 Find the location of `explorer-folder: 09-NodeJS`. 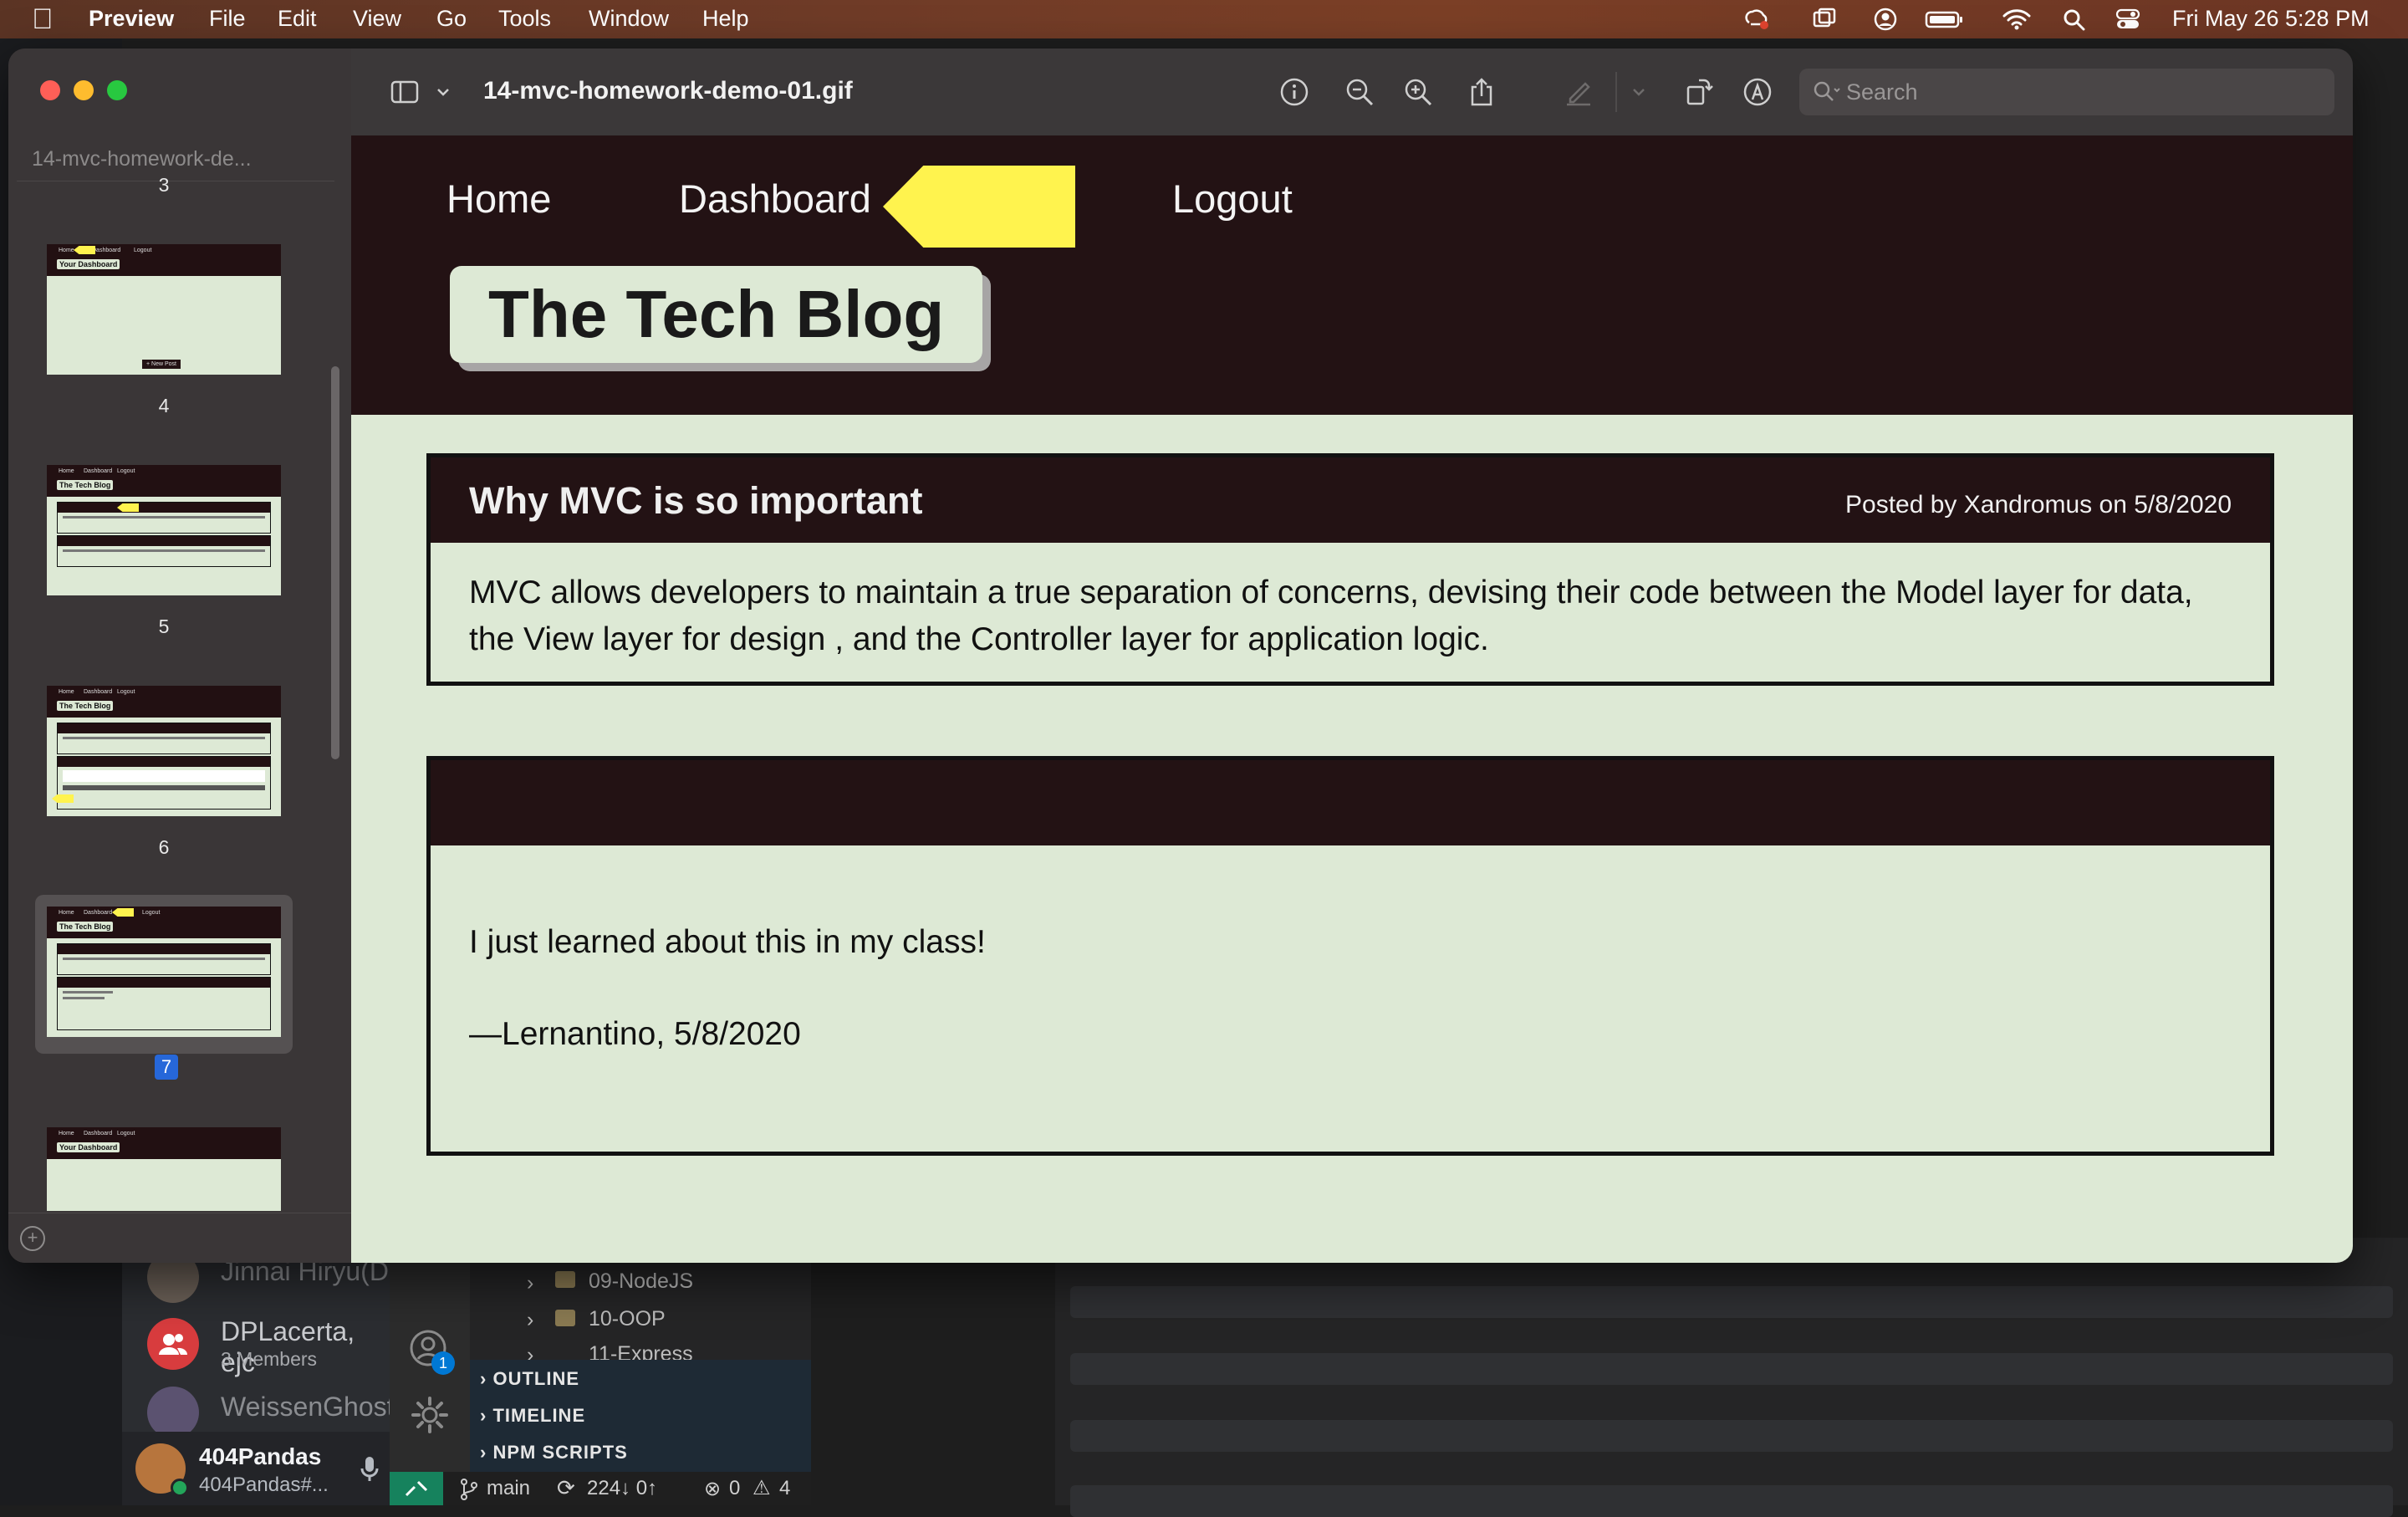

explorer-folder: 09-NodeJS is located at coordinates (641, 1282).